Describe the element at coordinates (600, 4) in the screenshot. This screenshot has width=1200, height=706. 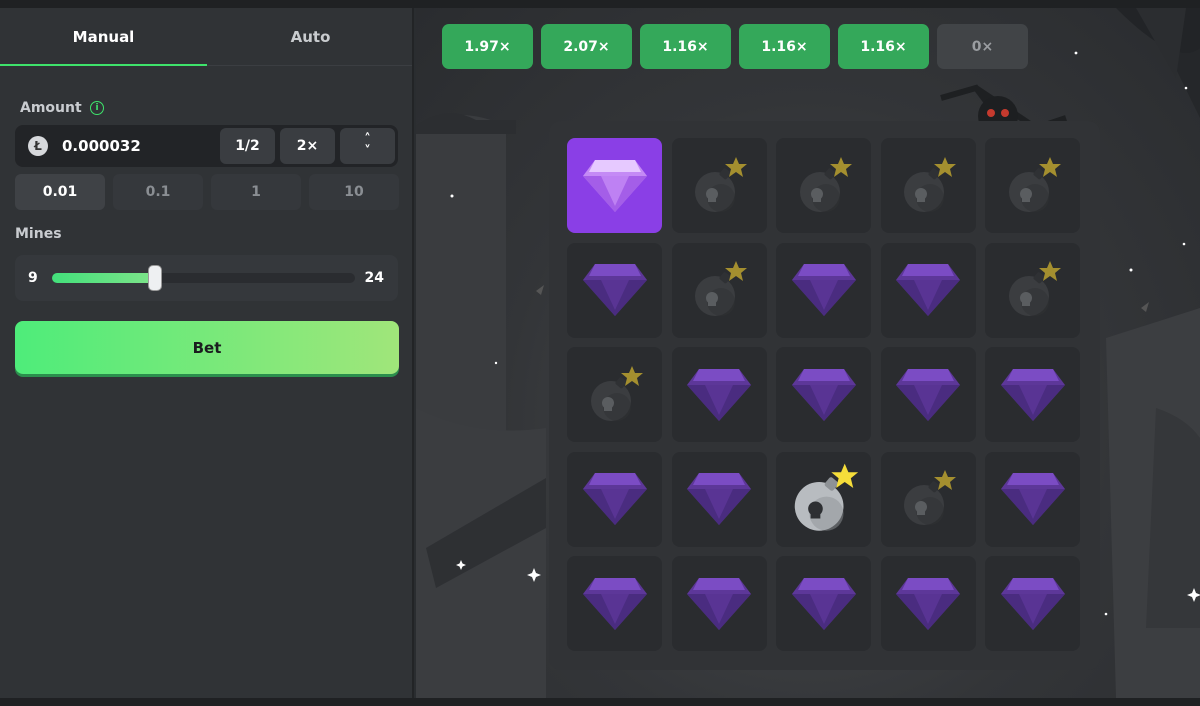
I see `top-bar` at that location.